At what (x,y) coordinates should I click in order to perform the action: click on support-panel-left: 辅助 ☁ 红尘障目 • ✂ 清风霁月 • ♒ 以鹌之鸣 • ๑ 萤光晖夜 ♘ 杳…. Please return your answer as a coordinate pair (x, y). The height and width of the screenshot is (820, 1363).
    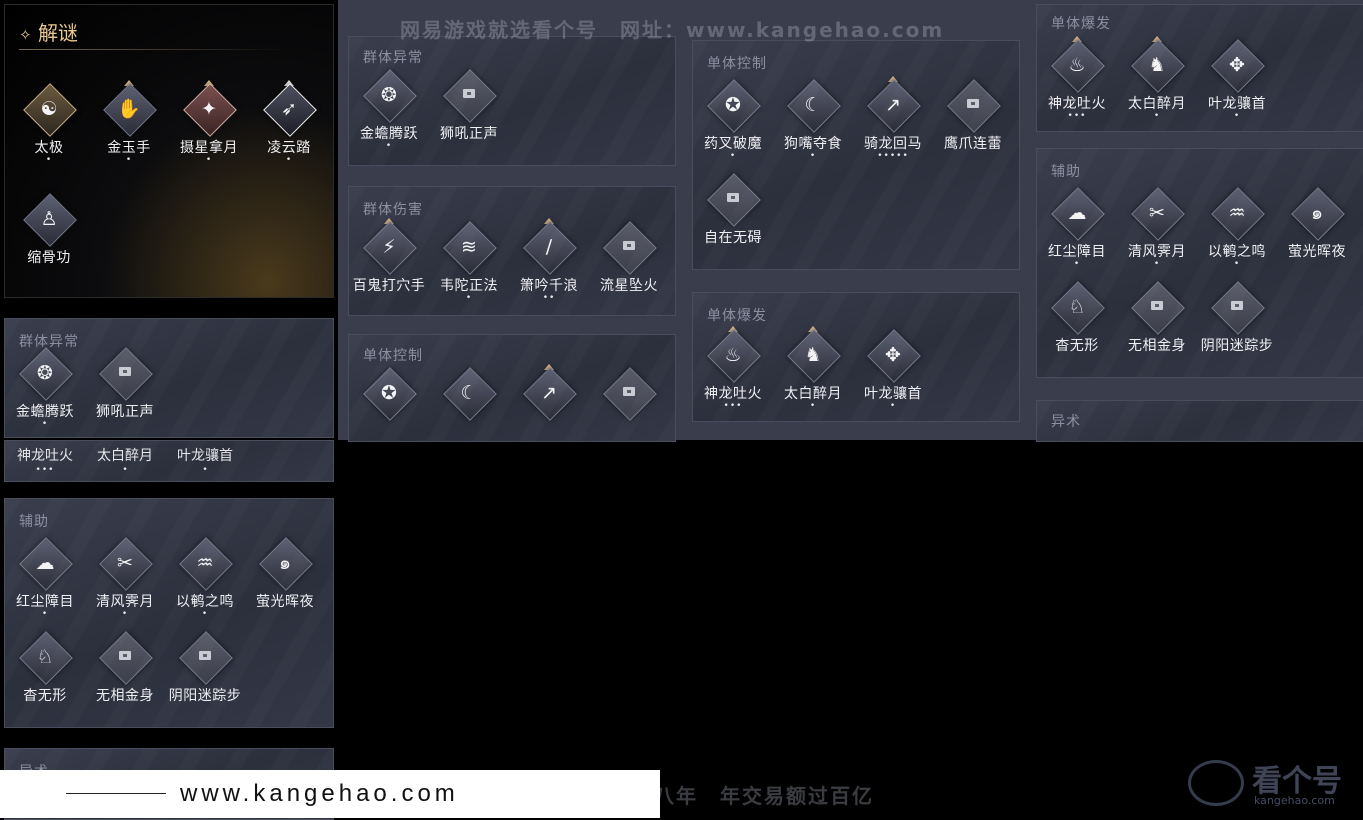
    Looking at the image, I should click on (169, 613).